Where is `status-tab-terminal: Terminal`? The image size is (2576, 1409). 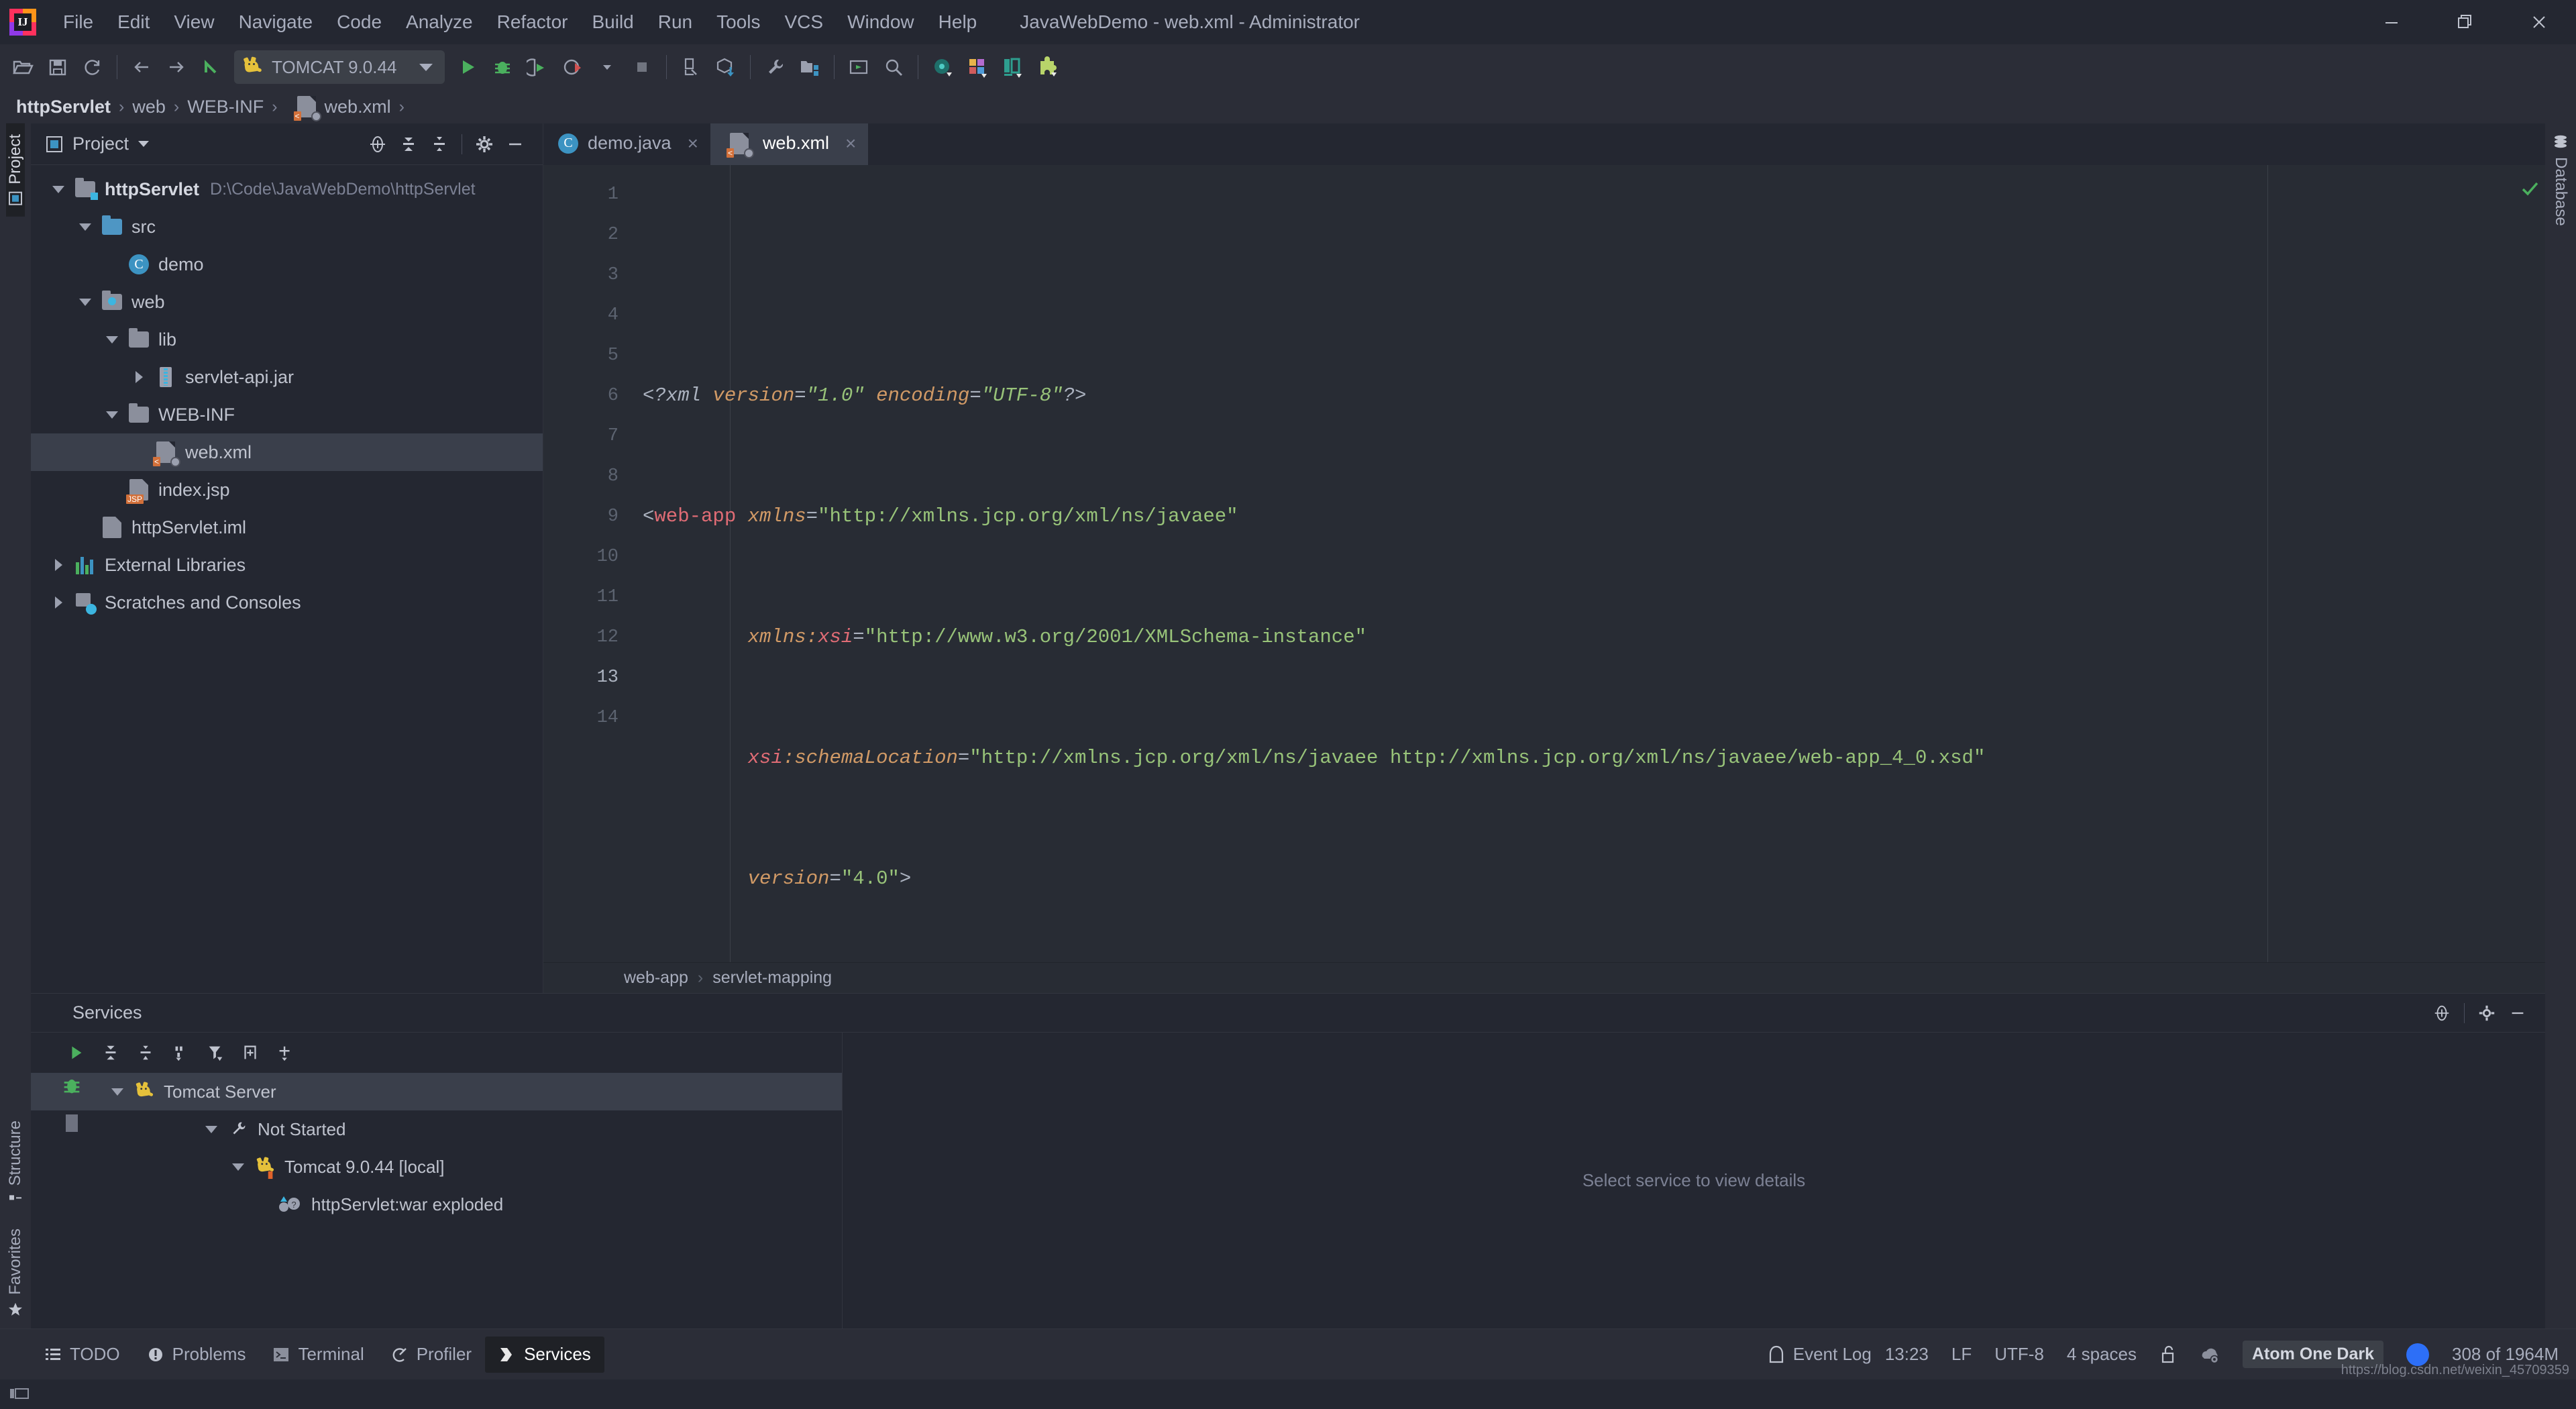 status-tab-terminal: Terminal is located at coordinates (318, 1355).